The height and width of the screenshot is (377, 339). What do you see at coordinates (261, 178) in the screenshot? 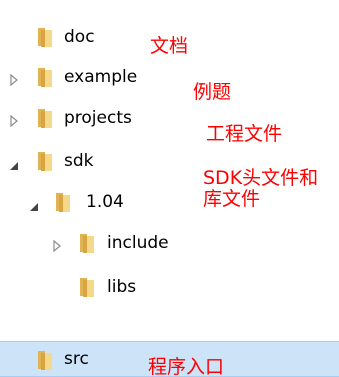
I see `annotation-sdk-line1: SDK头文件和` at bounding box center [261, 178].